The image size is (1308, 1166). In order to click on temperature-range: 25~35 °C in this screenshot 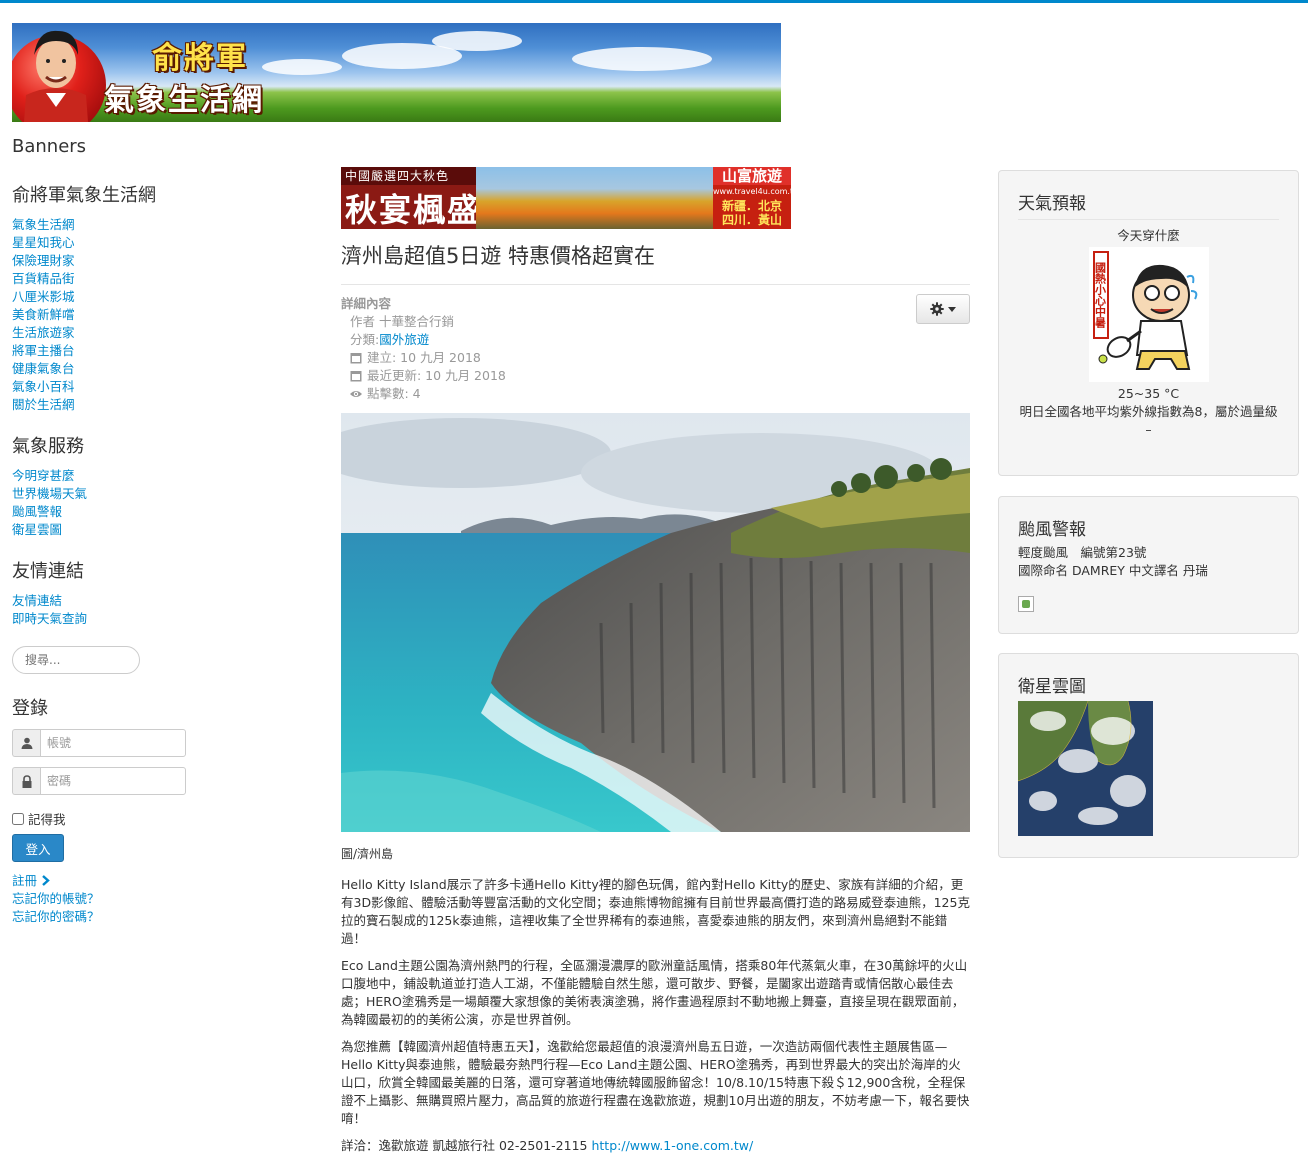, I will do `click(1148, 393)`.